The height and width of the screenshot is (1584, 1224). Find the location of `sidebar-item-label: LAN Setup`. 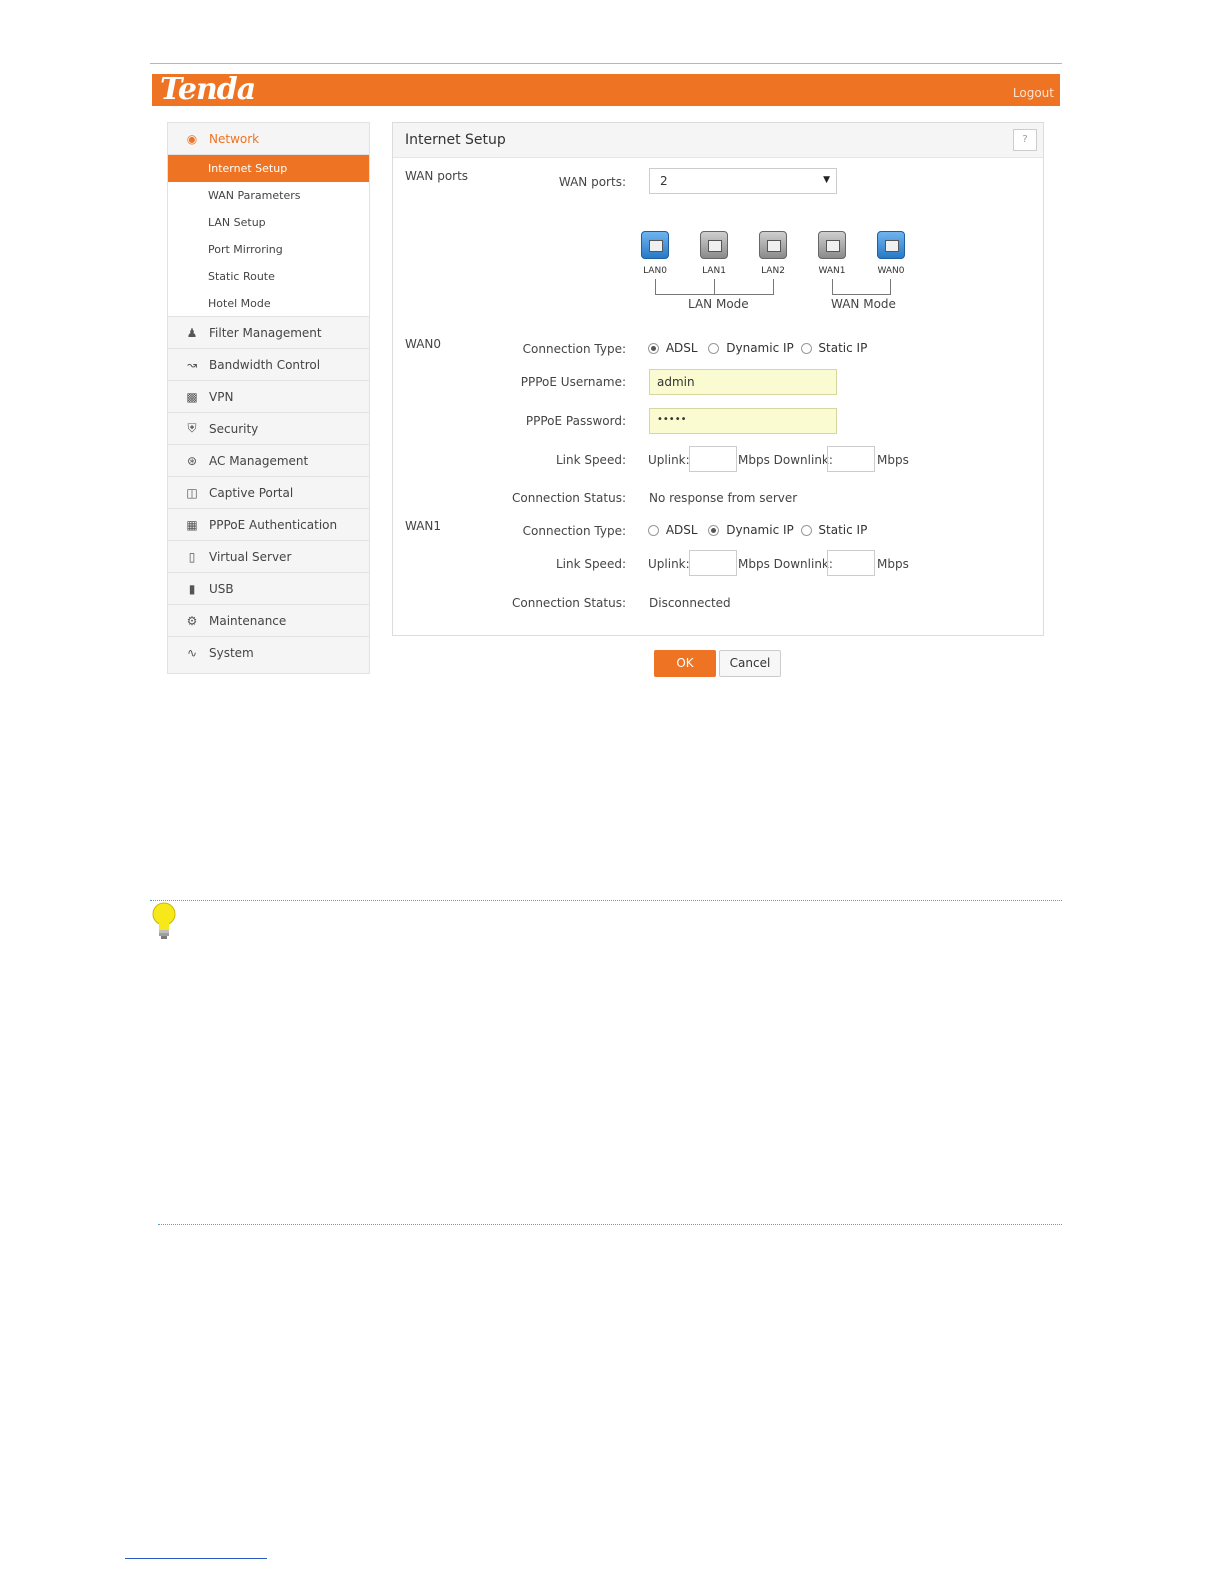

sidebar-item-label: LAN Setup is located at coordinates (237, 222).